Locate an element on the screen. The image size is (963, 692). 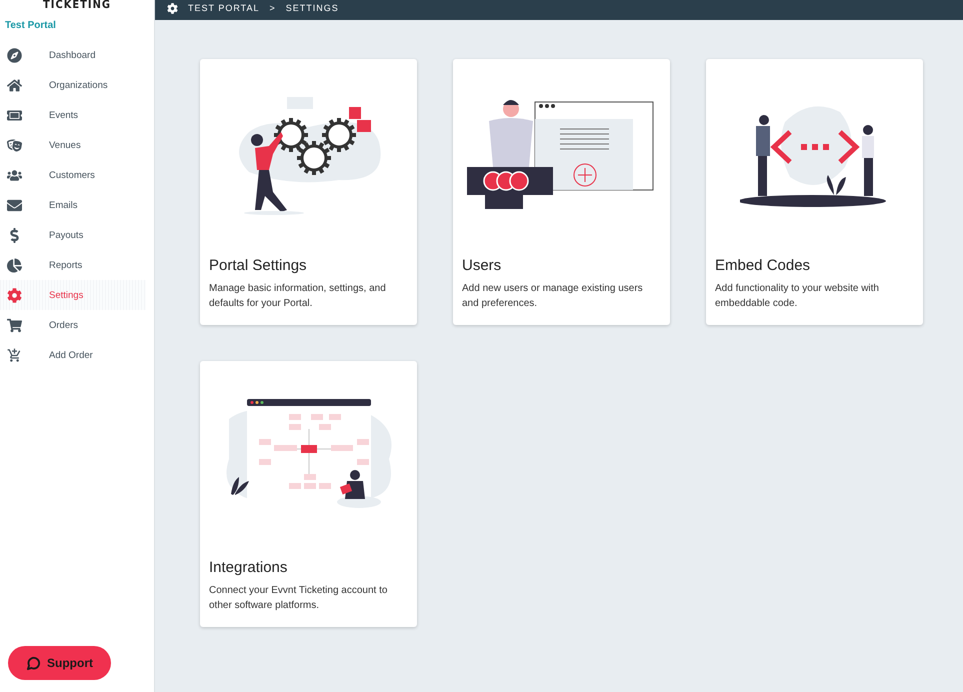
sidebar-item: Add Order is located at coordinates (73, 355).